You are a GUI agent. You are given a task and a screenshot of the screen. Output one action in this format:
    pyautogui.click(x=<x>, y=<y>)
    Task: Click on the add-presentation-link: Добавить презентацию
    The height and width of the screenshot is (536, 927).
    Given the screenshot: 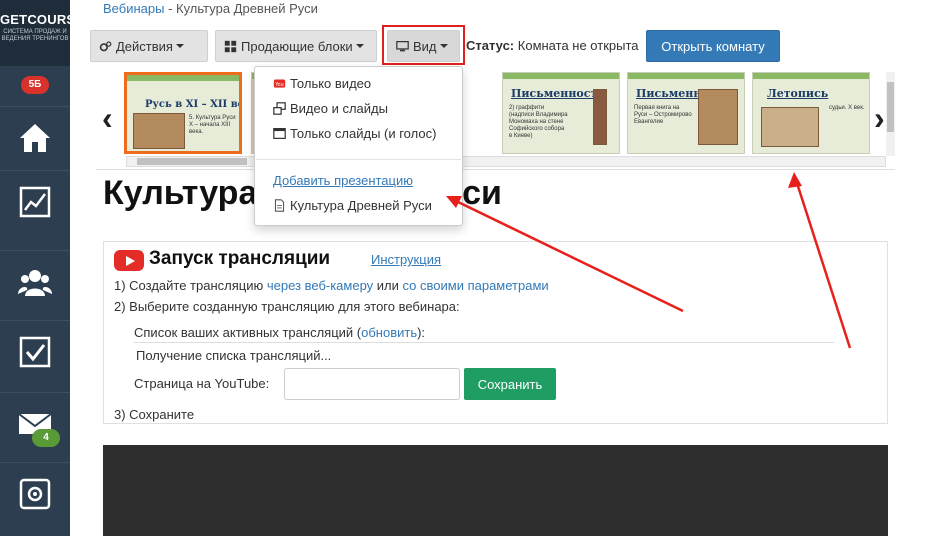 What is the action you would take?
    pyautogui.click(x=343, y=180)
    